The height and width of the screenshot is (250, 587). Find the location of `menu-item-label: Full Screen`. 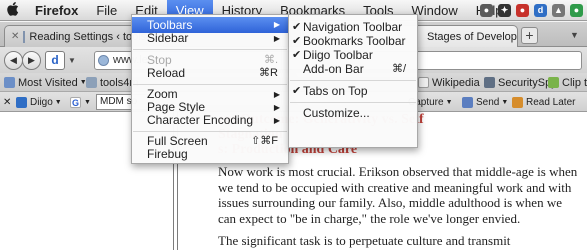

menu-item-label: Full Screen is located at coordinates (177, 141).